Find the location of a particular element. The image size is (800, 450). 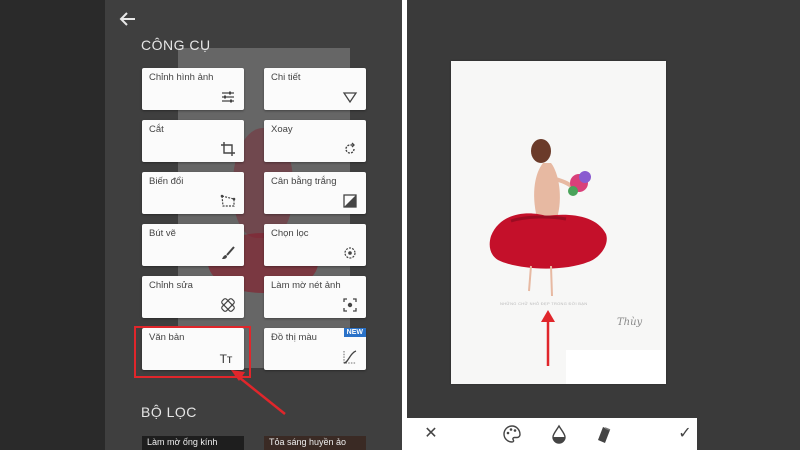

style-icon is located at coordinates (604, 434).